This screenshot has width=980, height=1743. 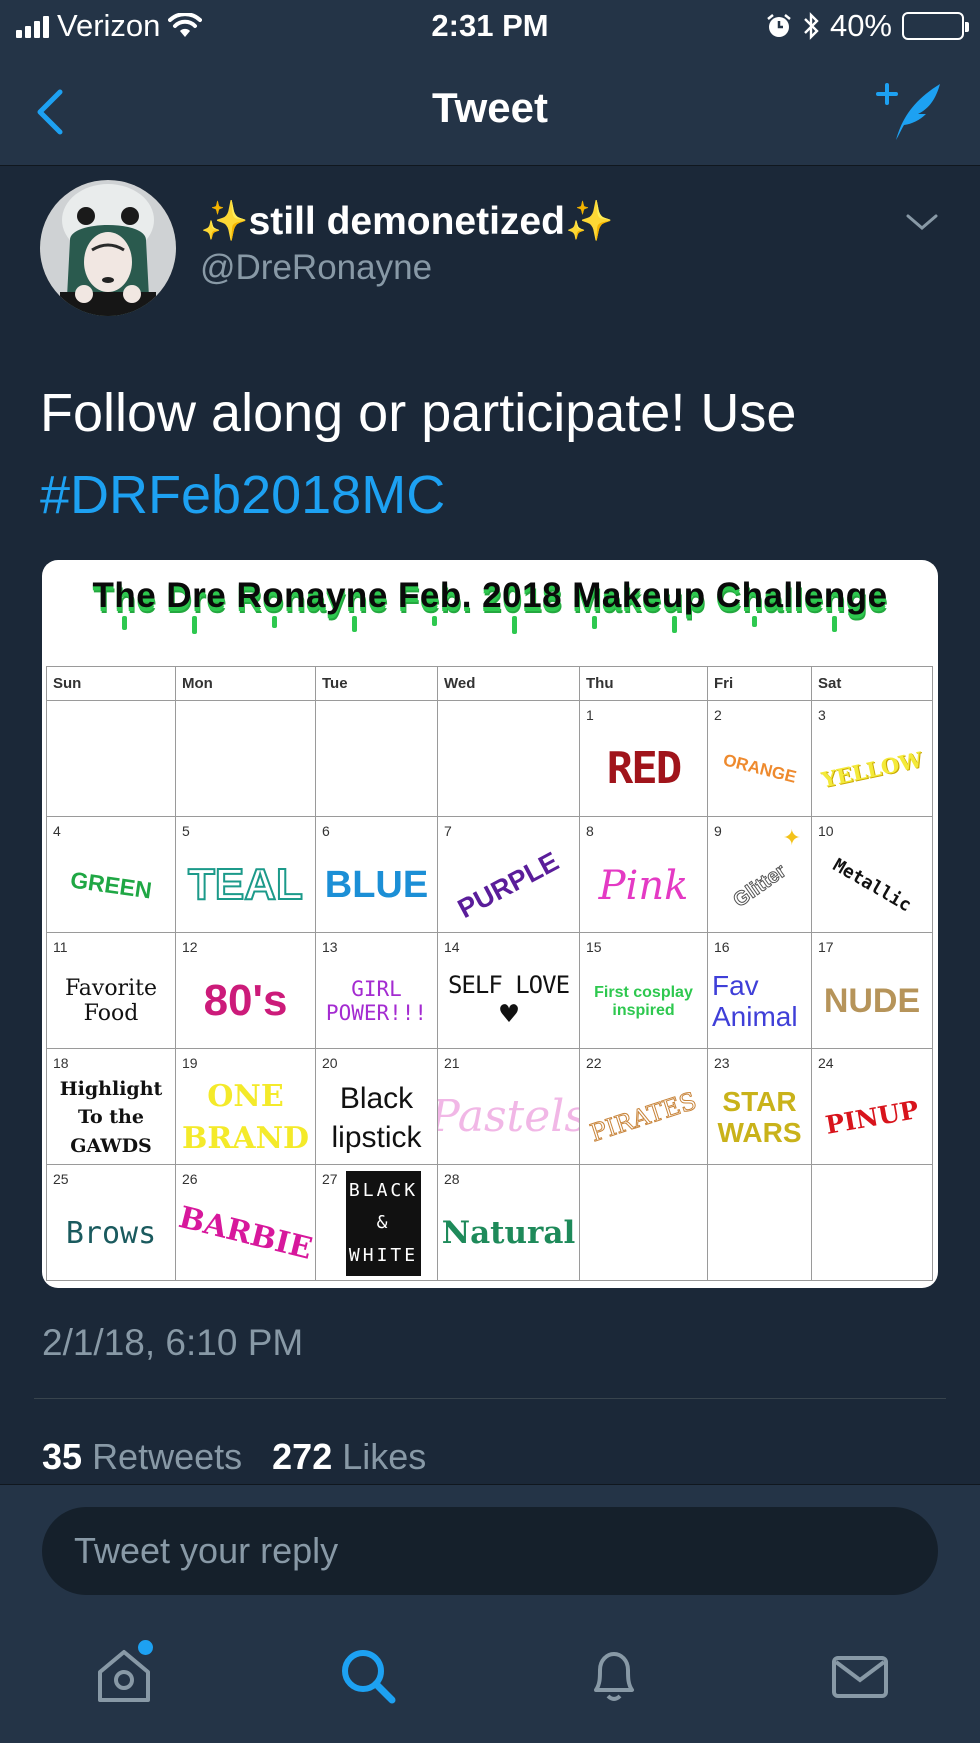 I want to click on calendar-week-row: 1 RED 2 ORANGE 3 YELLOW, so click(x=489, y=758).